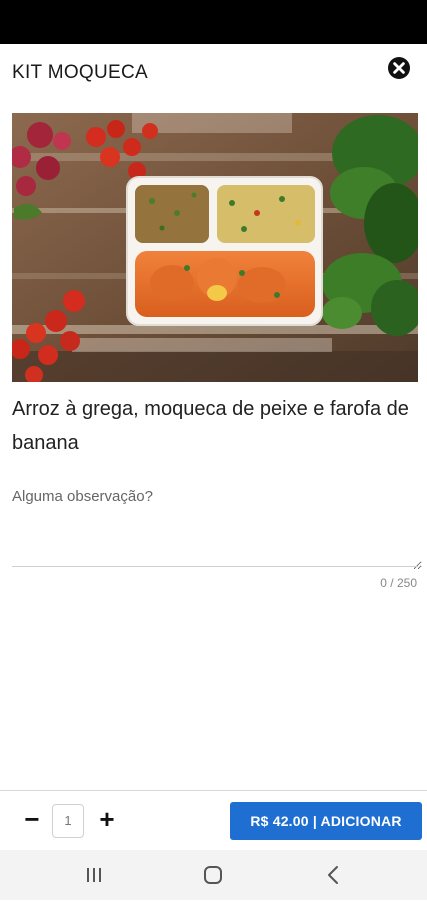 This screenshot has height=905, width=427. I want to click on close-circle-icon, so click(399, 68).